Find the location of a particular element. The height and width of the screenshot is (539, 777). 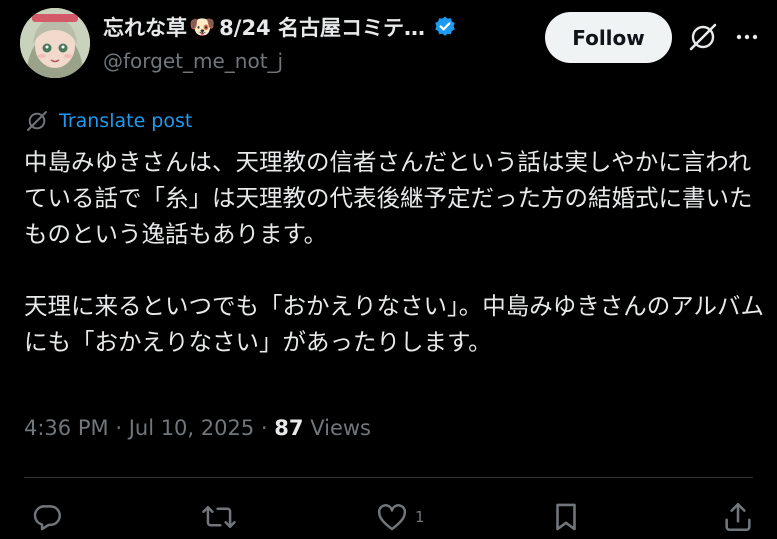

bookmark-icon is located at coordinates (566, 517).